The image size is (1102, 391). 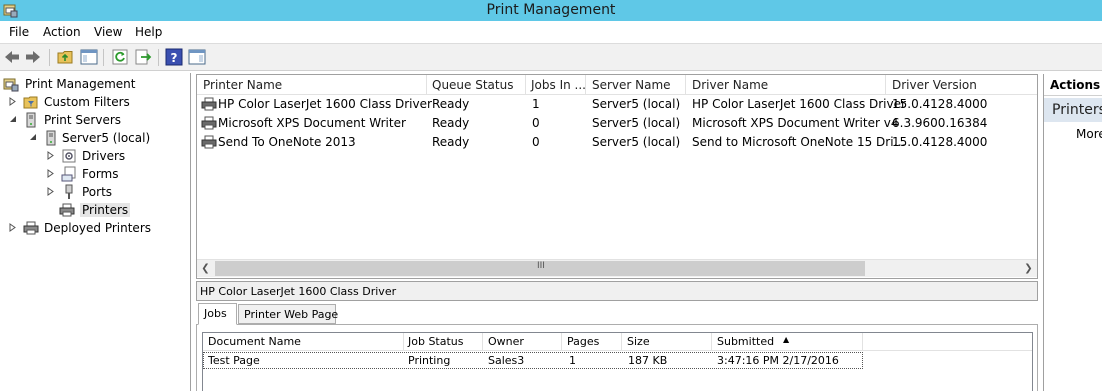 I want to click on menu-file: File, so click(x=19, y=32).